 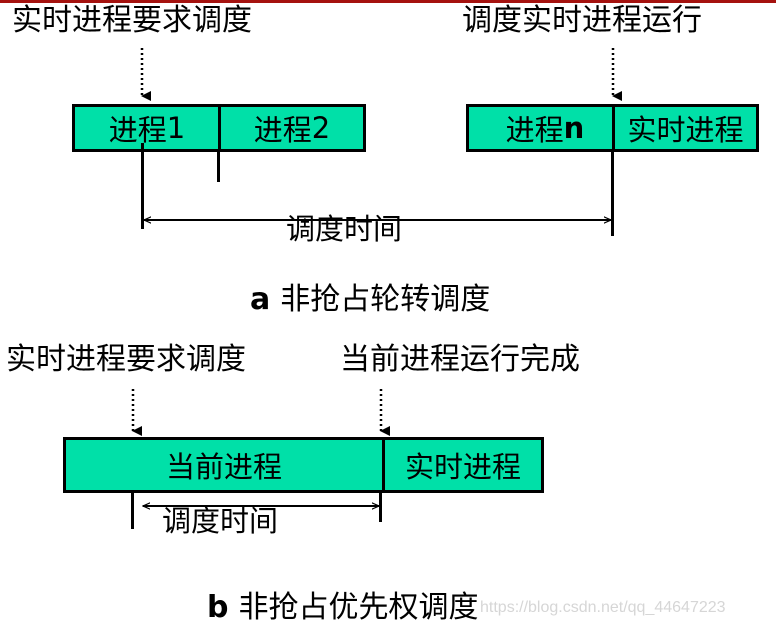 What do you see at coordinates (603, 607) in the screenshot?
I see `watermark: https://blog.csdn.net/qq_44647223` at bounding box center [603, 607].